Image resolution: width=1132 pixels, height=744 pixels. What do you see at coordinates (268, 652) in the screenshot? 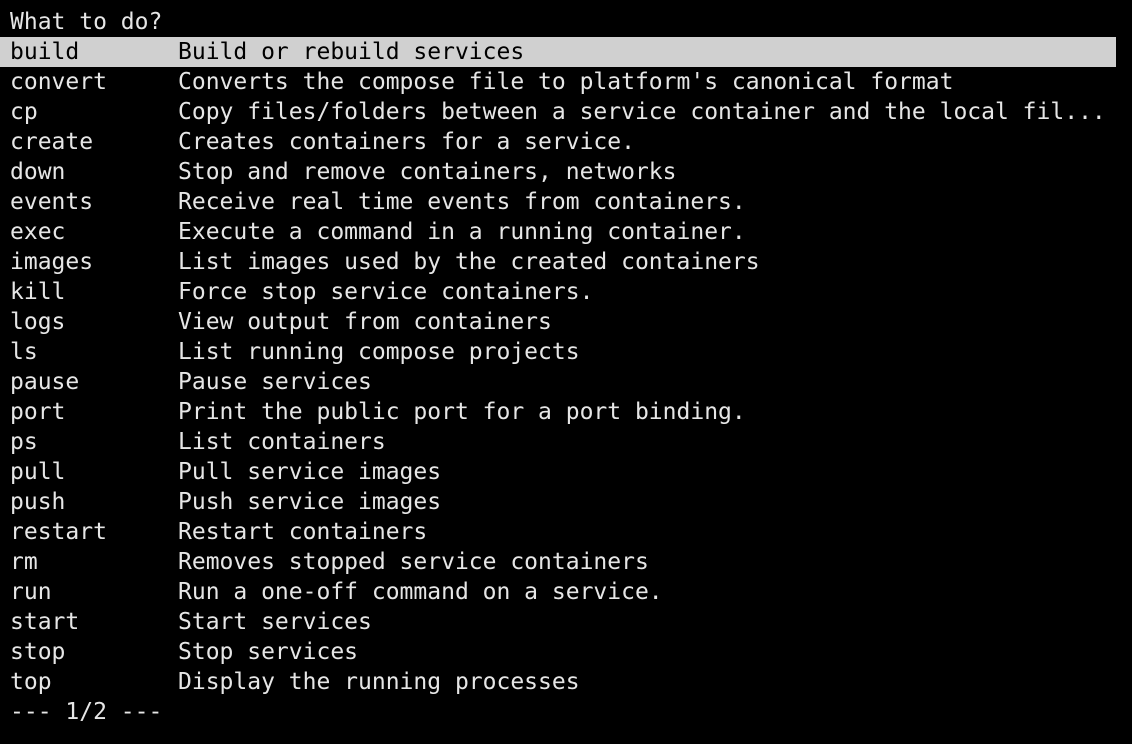
I see `menu-item-description: Stop services` at bounding box center [268, 652].